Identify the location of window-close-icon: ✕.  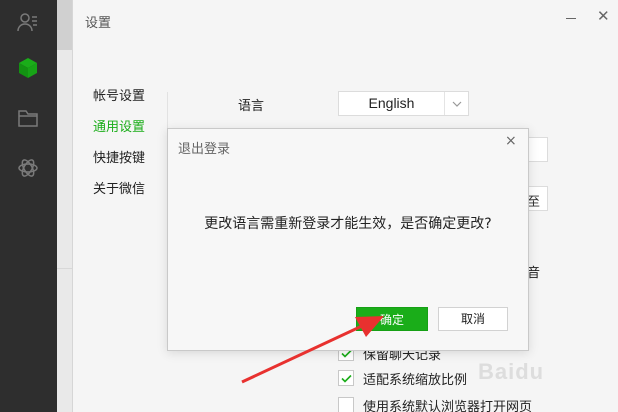
(603, 16).